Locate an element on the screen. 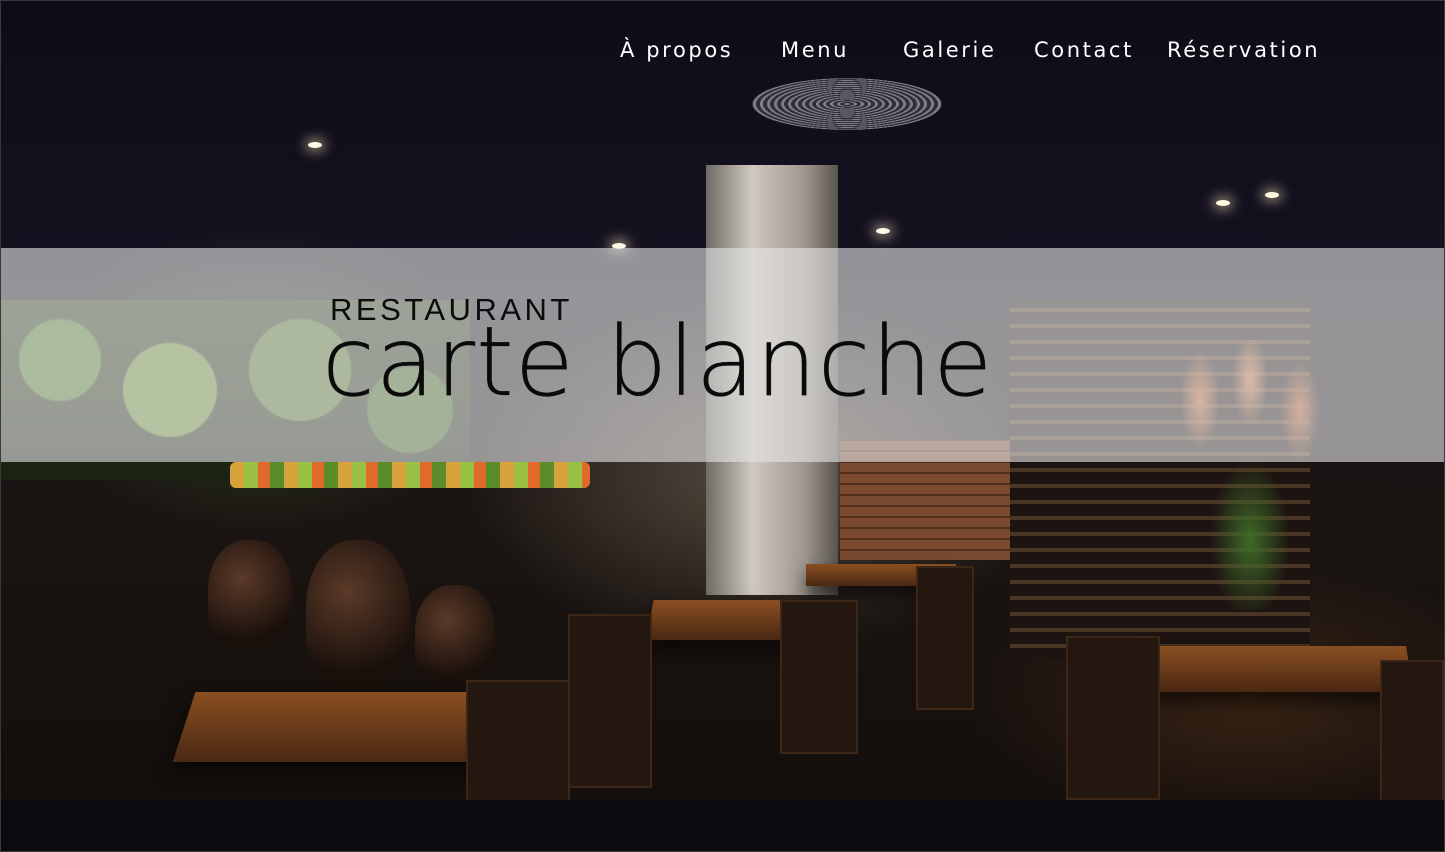 This screenshot has width=1445, height=852. restaurant-name: carte blanche is located at coordinates (658, 362).